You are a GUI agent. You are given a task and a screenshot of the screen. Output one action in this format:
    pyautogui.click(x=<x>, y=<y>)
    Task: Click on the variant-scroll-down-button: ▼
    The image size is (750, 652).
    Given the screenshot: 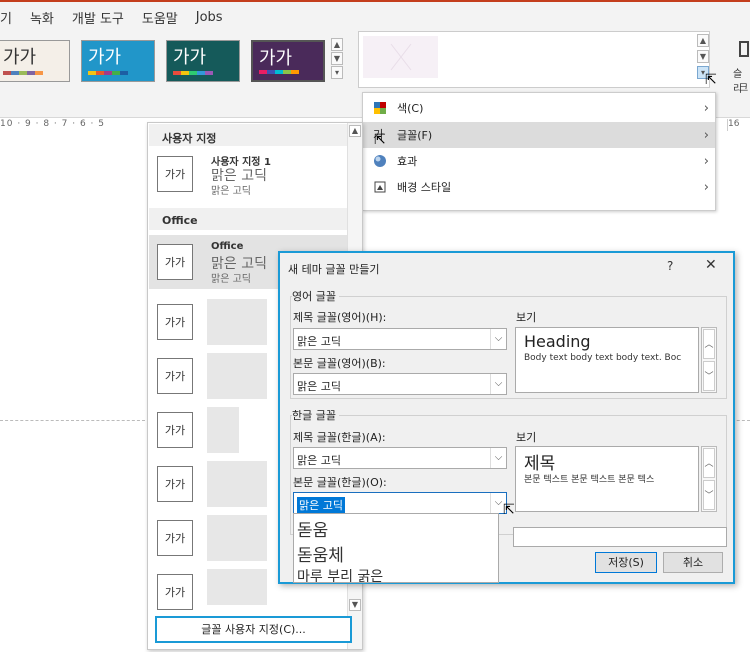 What is the action you would take?
    pyautogui.click(x=703, y=56)
    